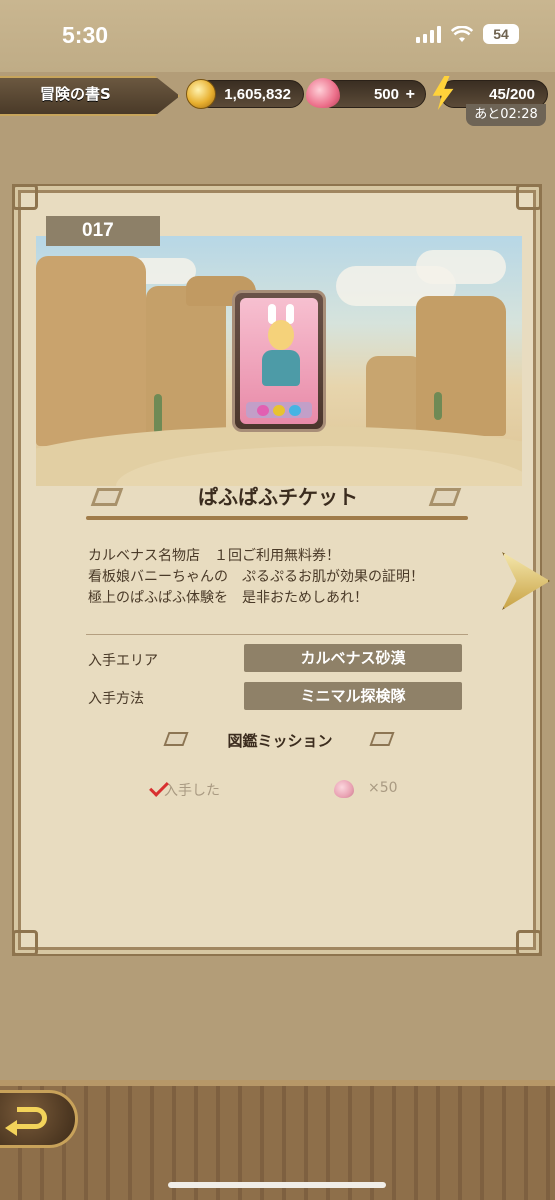 This screenshot has width=555, height=1200. I want to click on home-indicator, so click(277, 1185).